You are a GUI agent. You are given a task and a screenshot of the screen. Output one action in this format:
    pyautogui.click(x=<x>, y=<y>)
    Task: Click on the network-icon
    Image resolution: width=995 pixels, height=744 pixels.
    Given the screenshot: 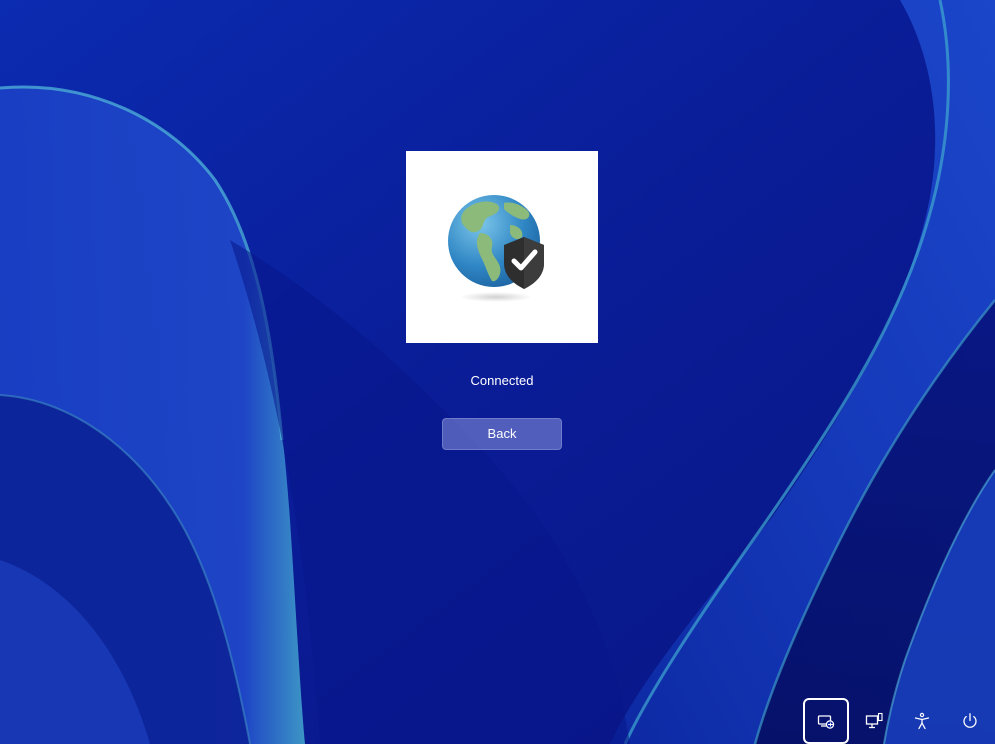 What is the action you would take?
    pyautogui.click(x=826, y=722)
    